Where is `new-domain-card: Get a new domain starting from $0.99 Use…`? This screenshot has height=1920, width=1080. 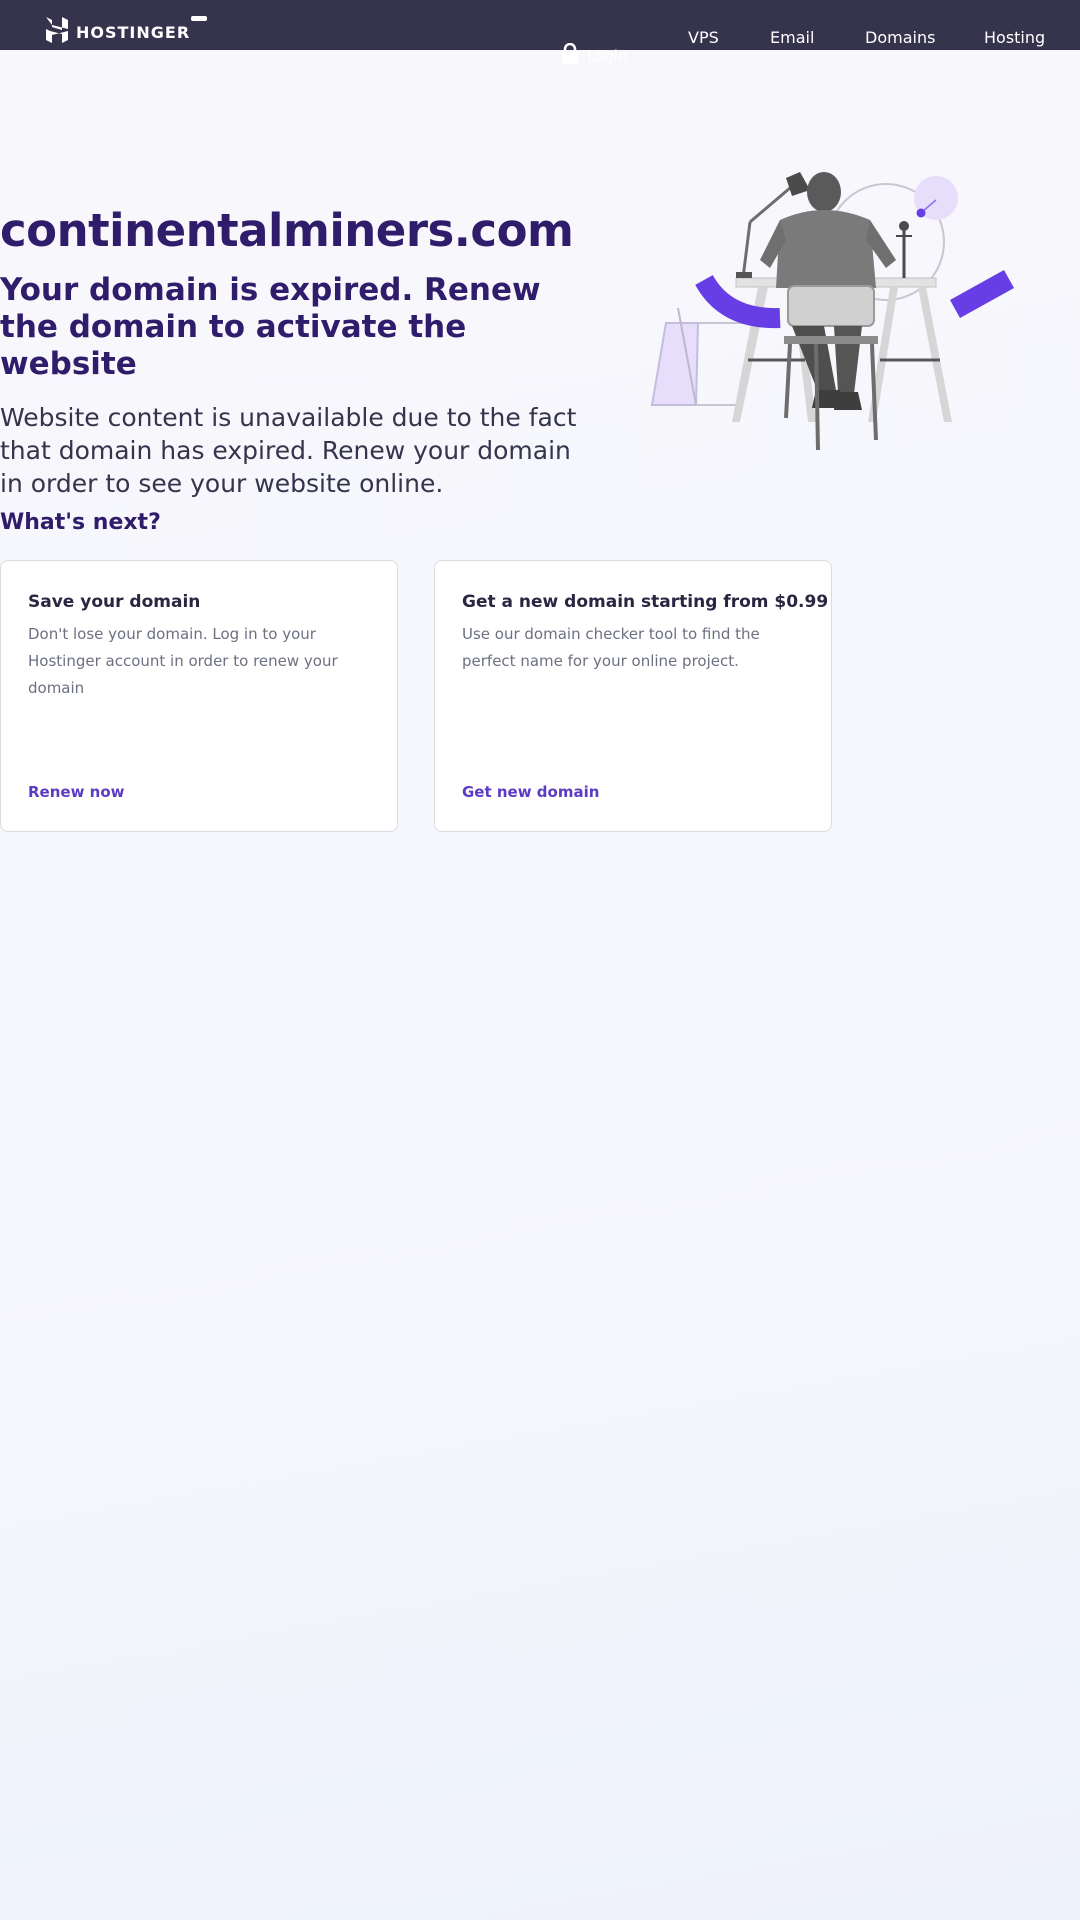
new-domain-card: Get a new domain starting from $0.99 Use… is located at coordinates (633, 696).